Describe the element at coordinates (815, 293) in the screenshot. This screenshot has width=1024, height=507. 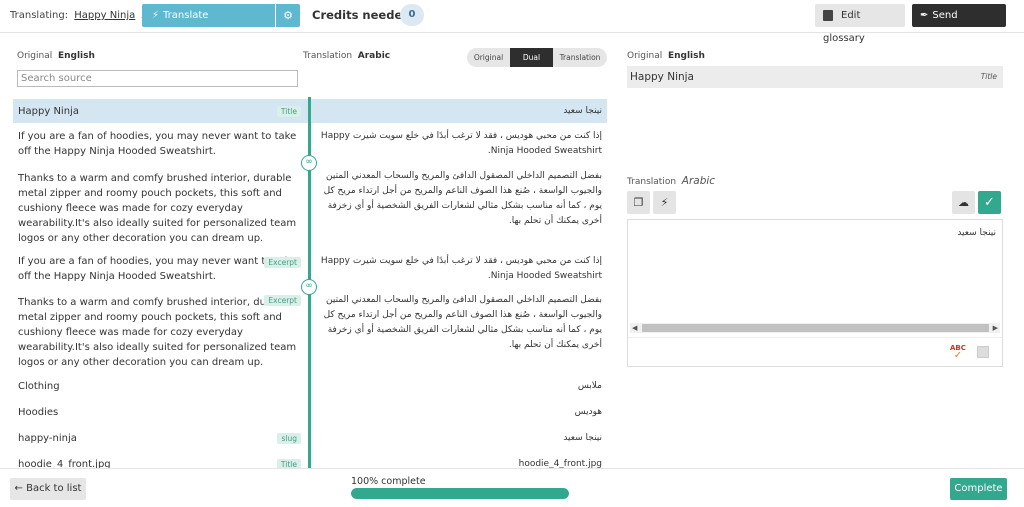
I see `translation-editor: نينجا سعيد ◀ ▶ ABC ✓` at that location.